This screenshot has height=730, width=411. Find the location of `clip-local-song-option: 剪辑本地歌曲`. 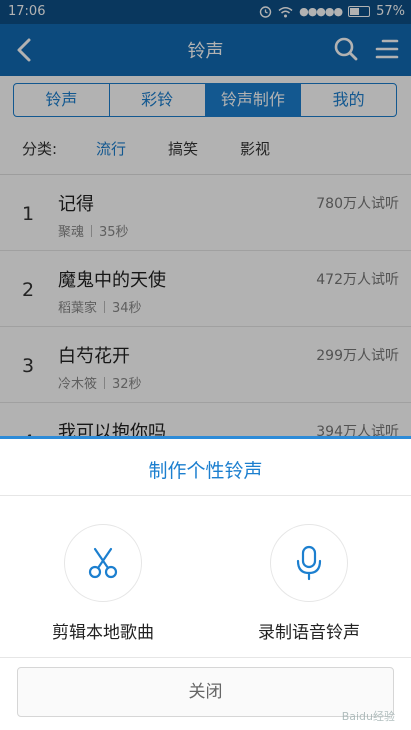

clip-local-song-option: 剪辑本地歌曲 is located at coordinates (103, 583).